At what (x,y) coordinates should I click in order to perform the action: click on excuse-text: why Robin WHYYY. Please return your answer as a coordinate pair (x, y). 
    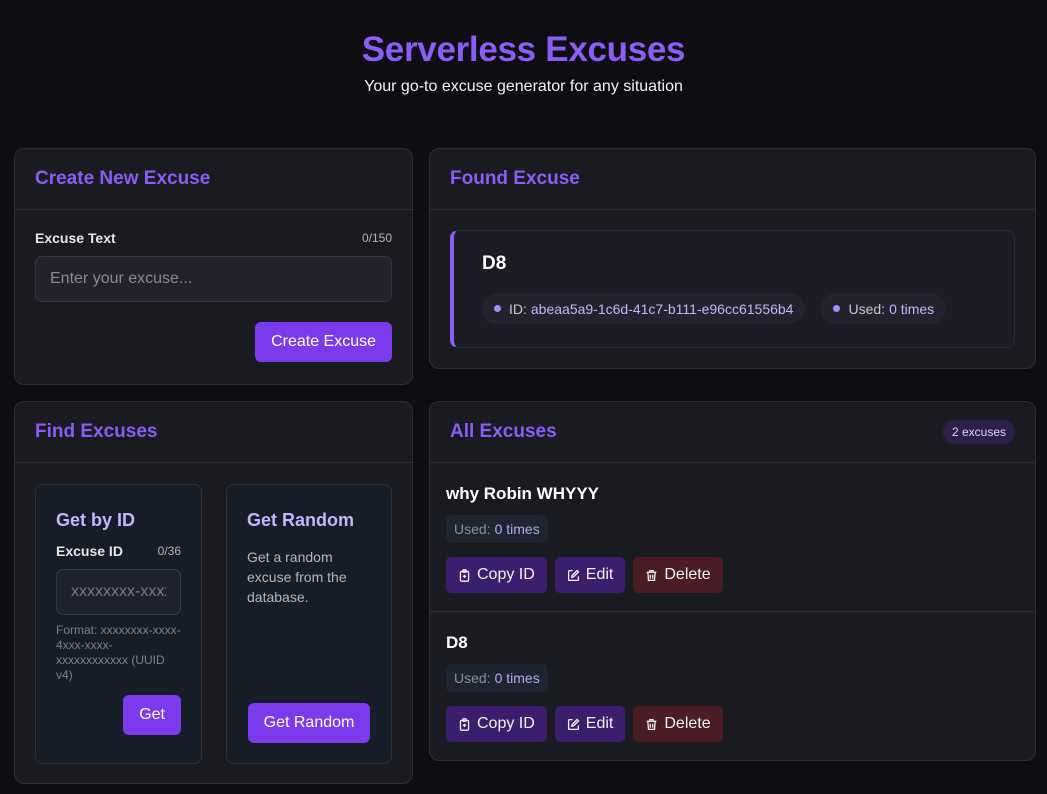
    Looking at the image, I should click on (522, 493).